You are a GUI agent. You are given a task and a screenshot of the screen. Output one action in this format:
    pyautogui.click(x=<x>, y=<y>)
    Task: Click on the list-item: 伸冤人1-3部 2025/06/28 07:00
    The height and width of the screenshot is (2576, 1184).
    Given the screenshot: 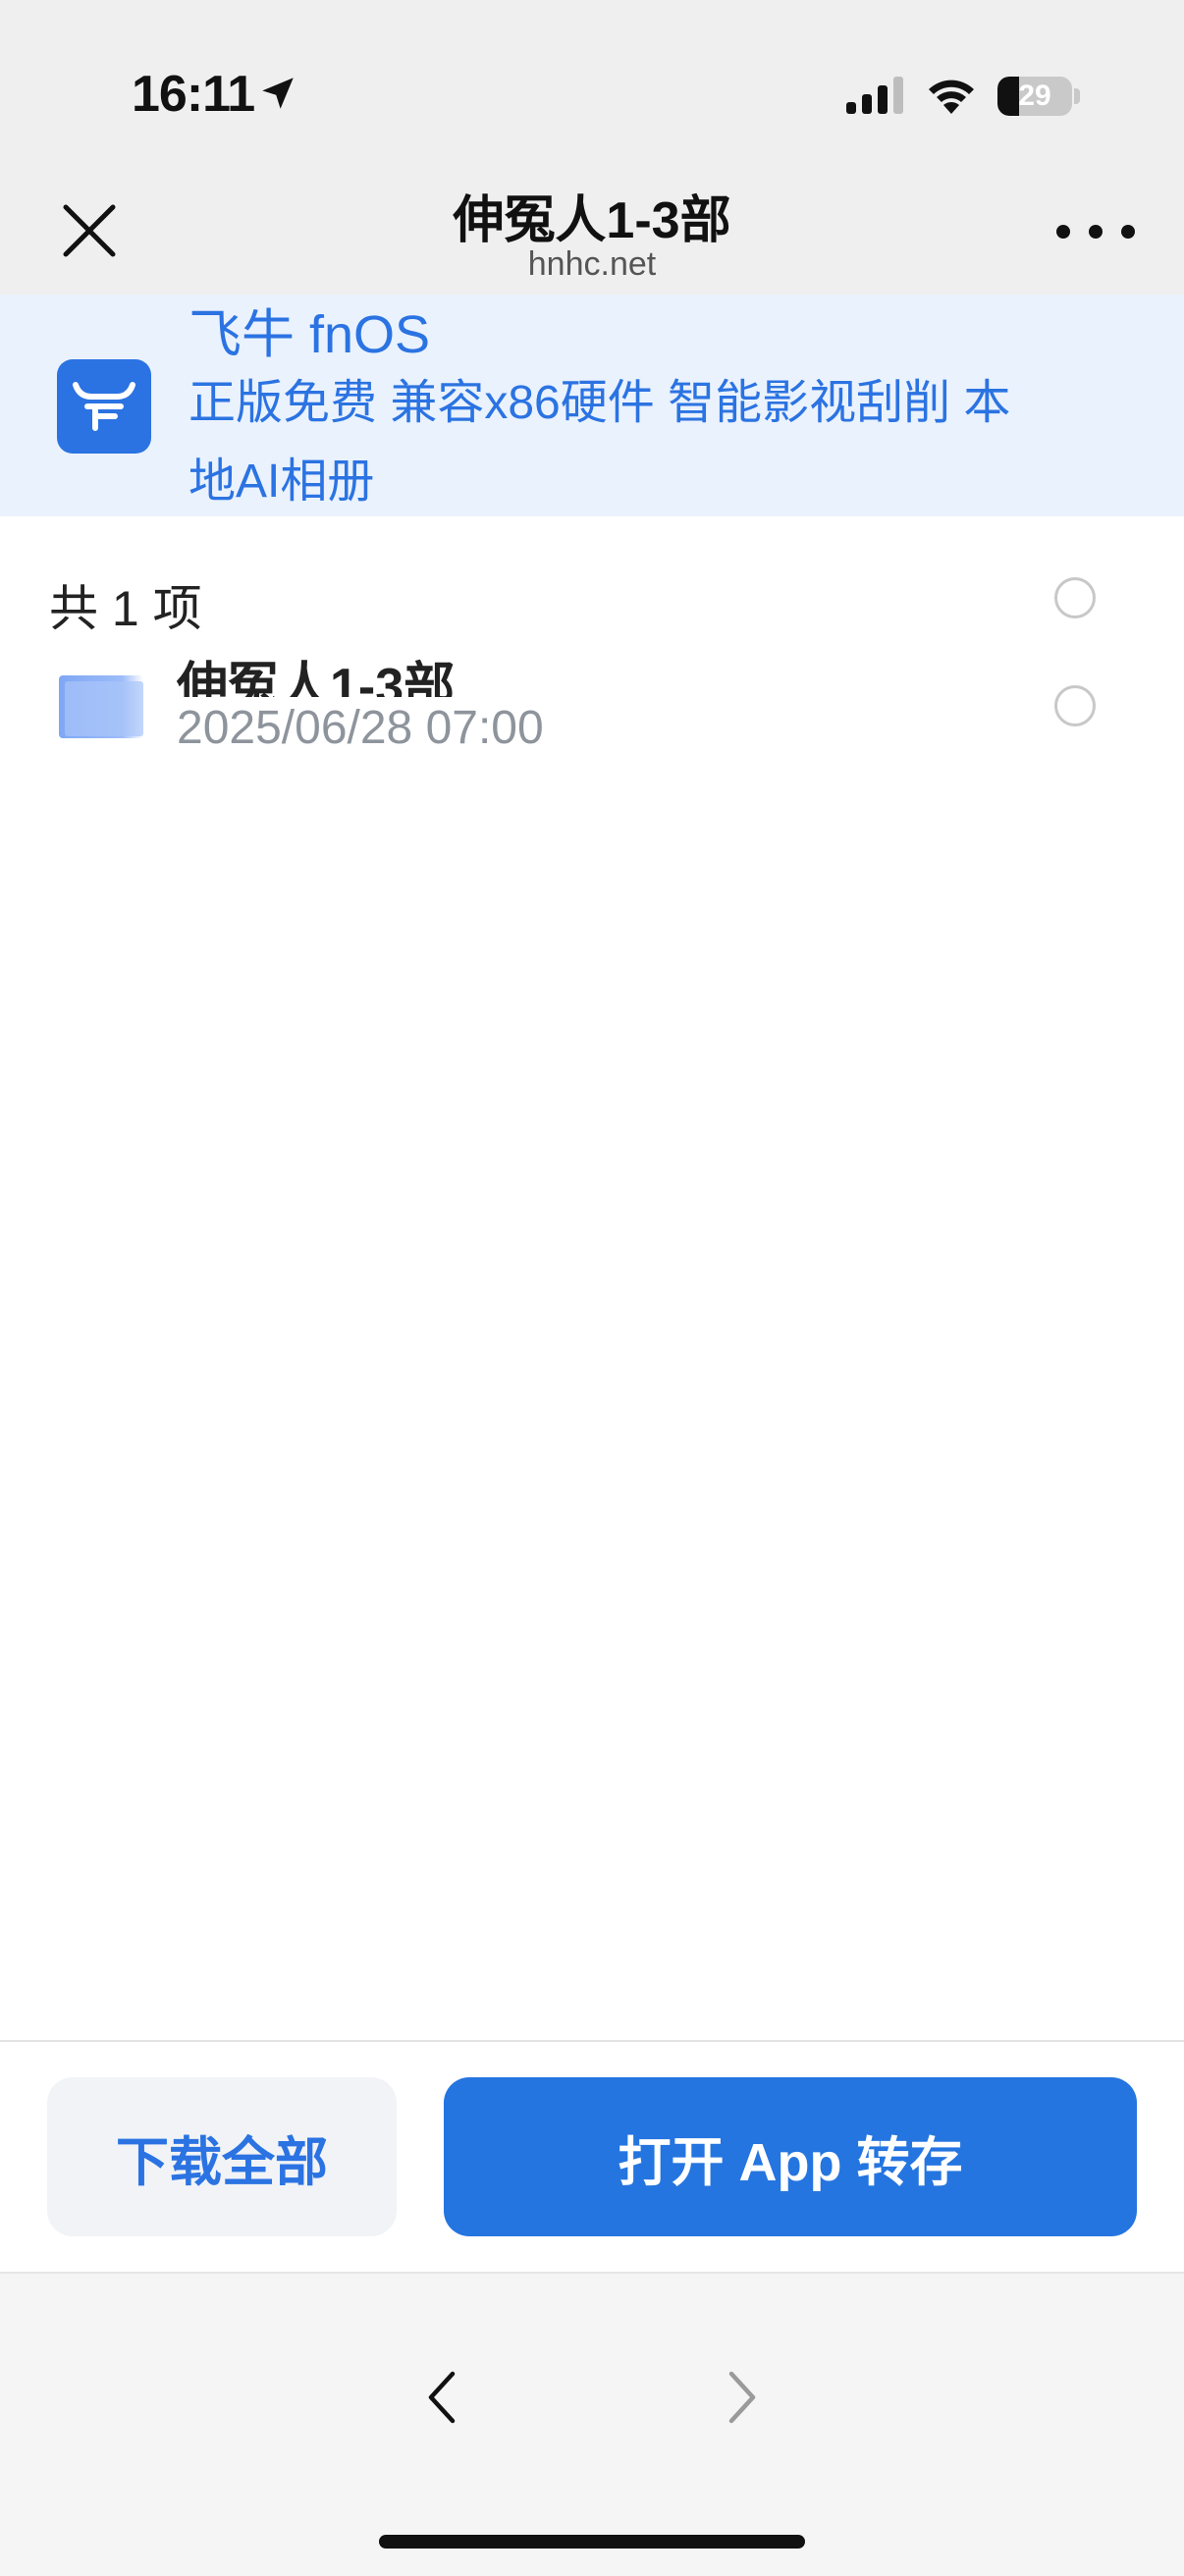 What is the action you would take?
    pyautogui.click(x=592, y=707)
    